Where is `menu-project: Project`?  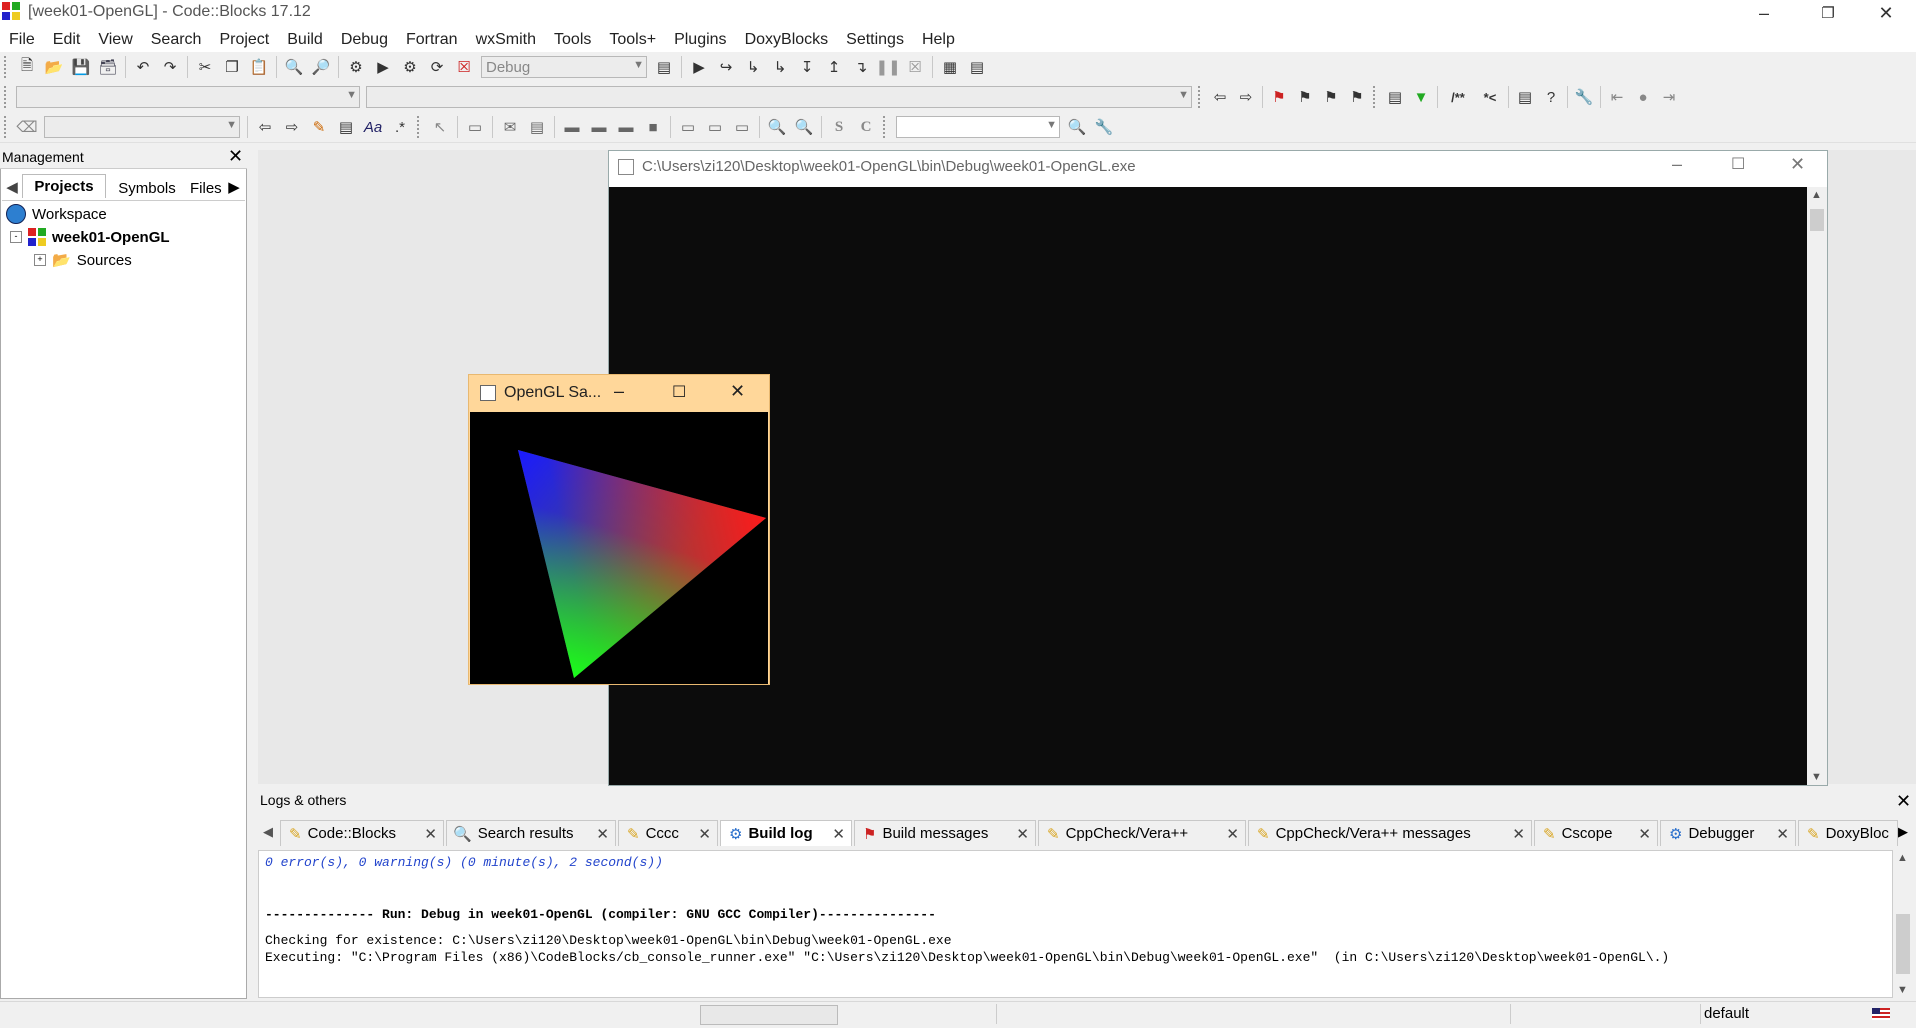 menu-project: Project is located at coordinates (244, 40).